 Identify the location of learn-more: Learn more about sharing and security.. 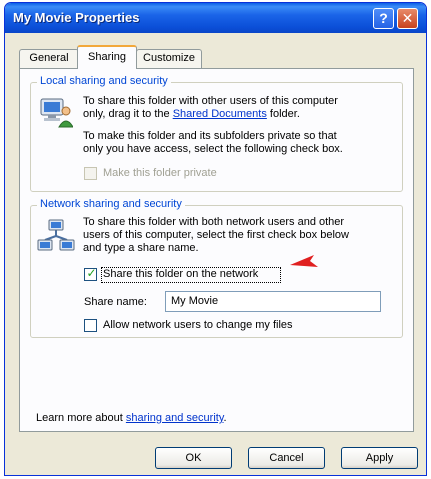
(131, 418).